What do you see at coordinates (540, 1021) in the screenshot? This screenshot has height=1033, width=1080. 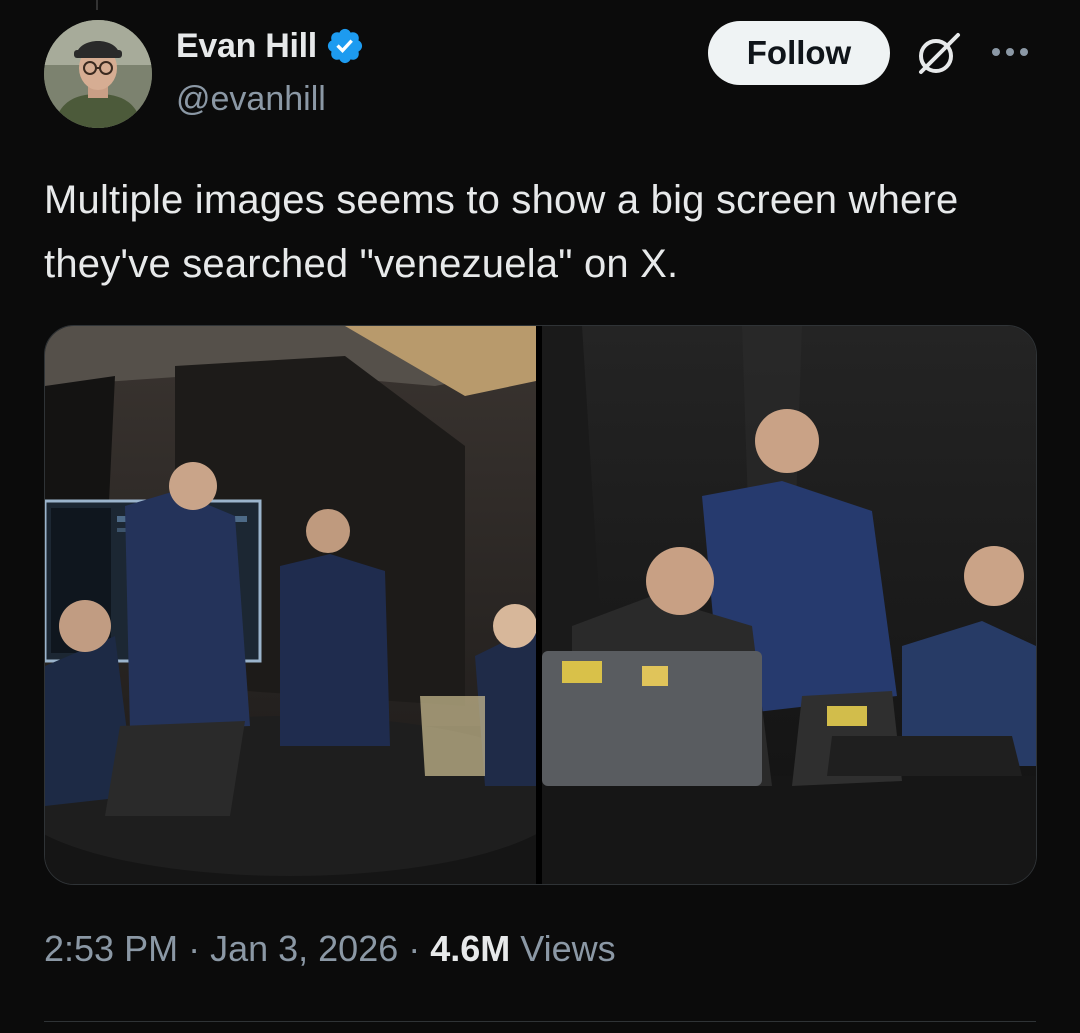 I see `divider-line` at bounding box center [540, 1021].